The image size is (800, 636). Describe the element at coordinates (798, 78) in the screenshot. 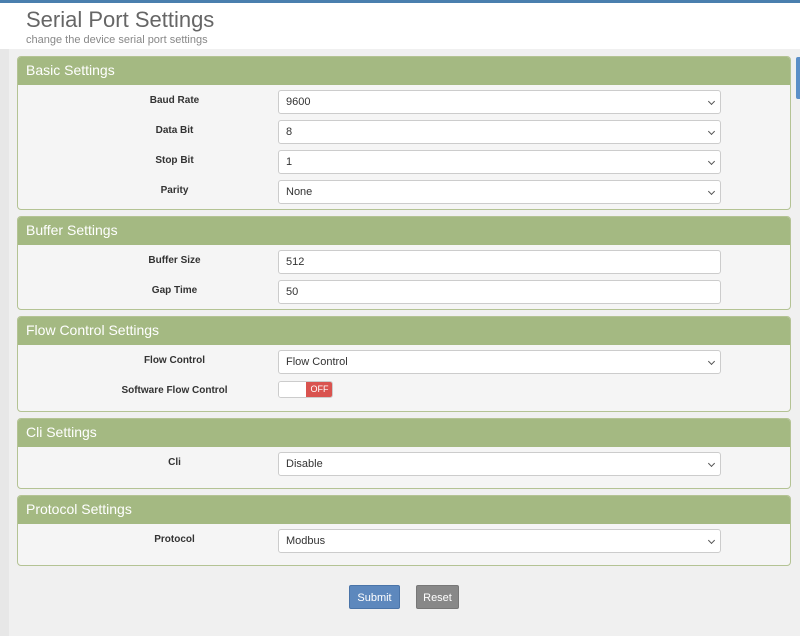

I see `side-tab` at that location.